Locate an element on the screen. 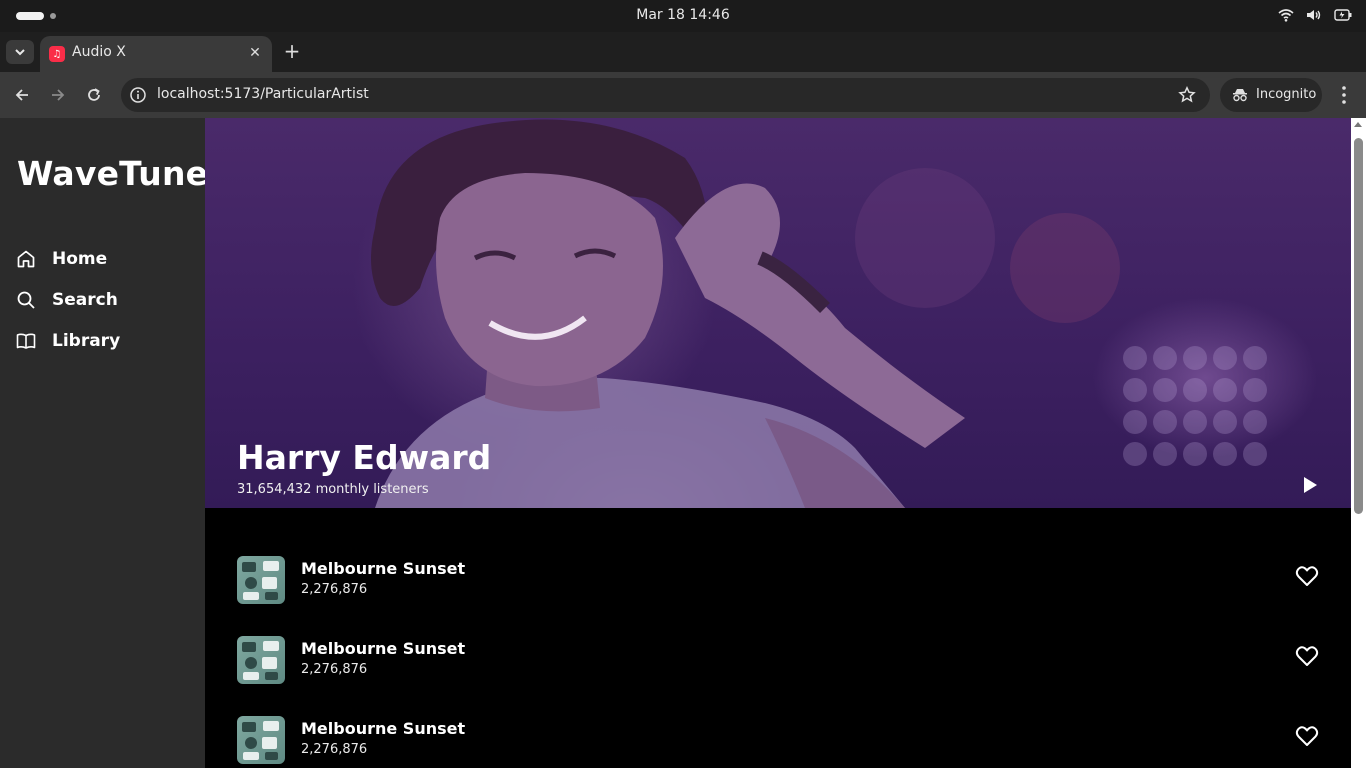 This screenshot has width=1366, height=768. play-button is located at coordinates (1310, 485).